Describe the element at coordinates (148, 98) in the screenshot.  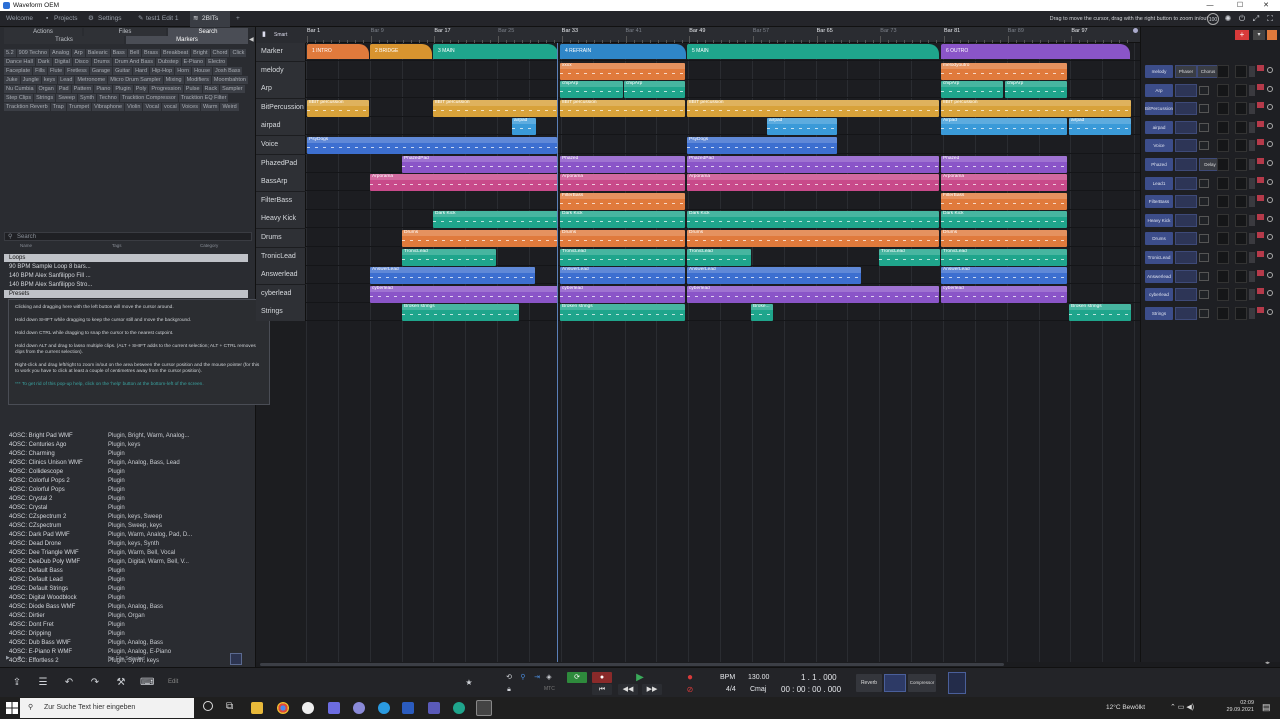
I see `tag-chip: Tracktion Compressor` at that location.